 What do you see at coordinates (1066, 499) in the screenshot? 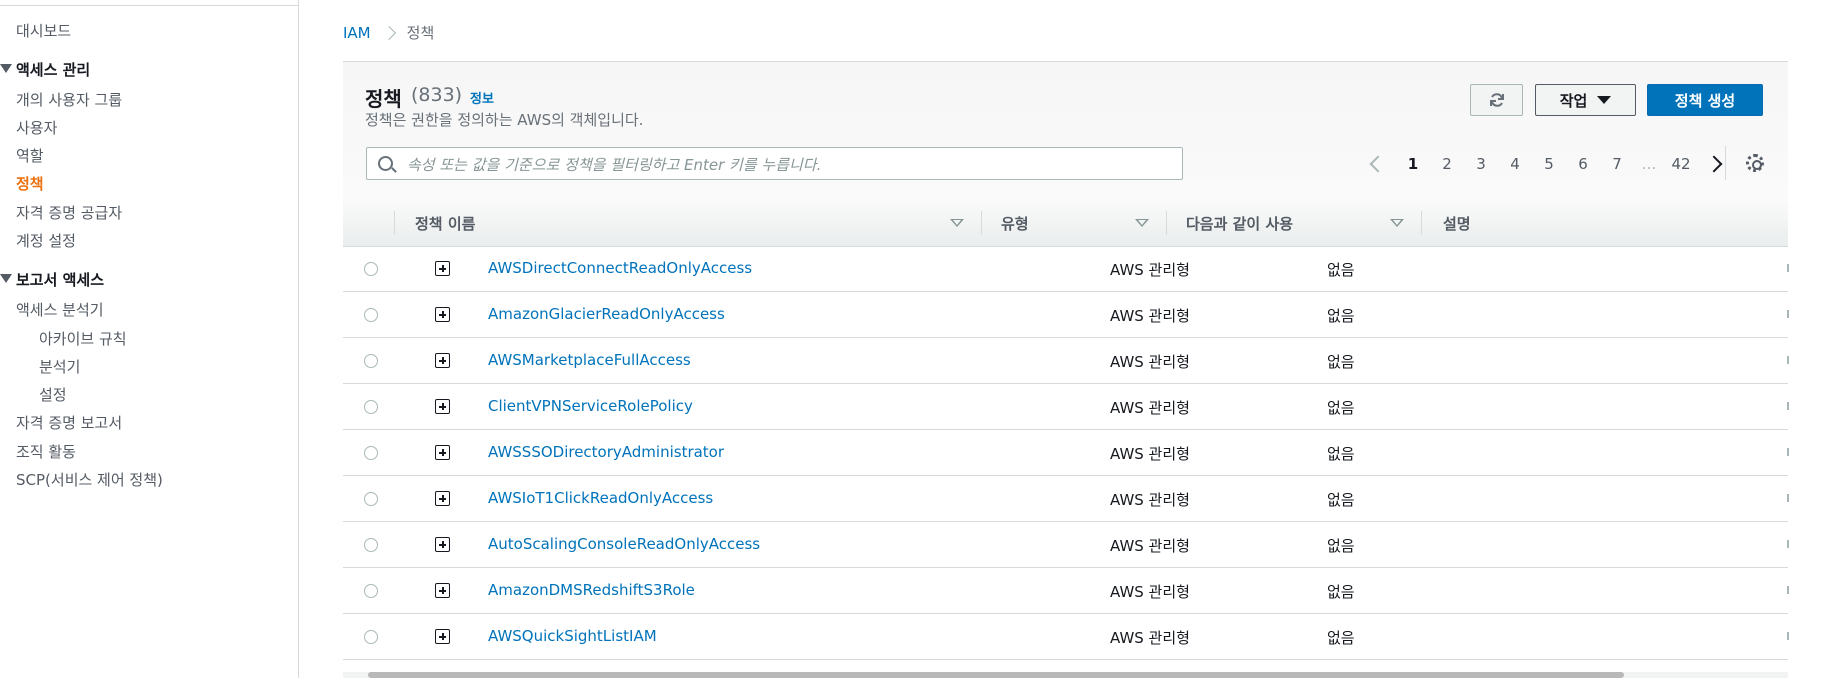
I see `table-row: AWSIoT1ClickReadOnlyAccess AWS 관리형 없음` at bounding box center [1066, 499].